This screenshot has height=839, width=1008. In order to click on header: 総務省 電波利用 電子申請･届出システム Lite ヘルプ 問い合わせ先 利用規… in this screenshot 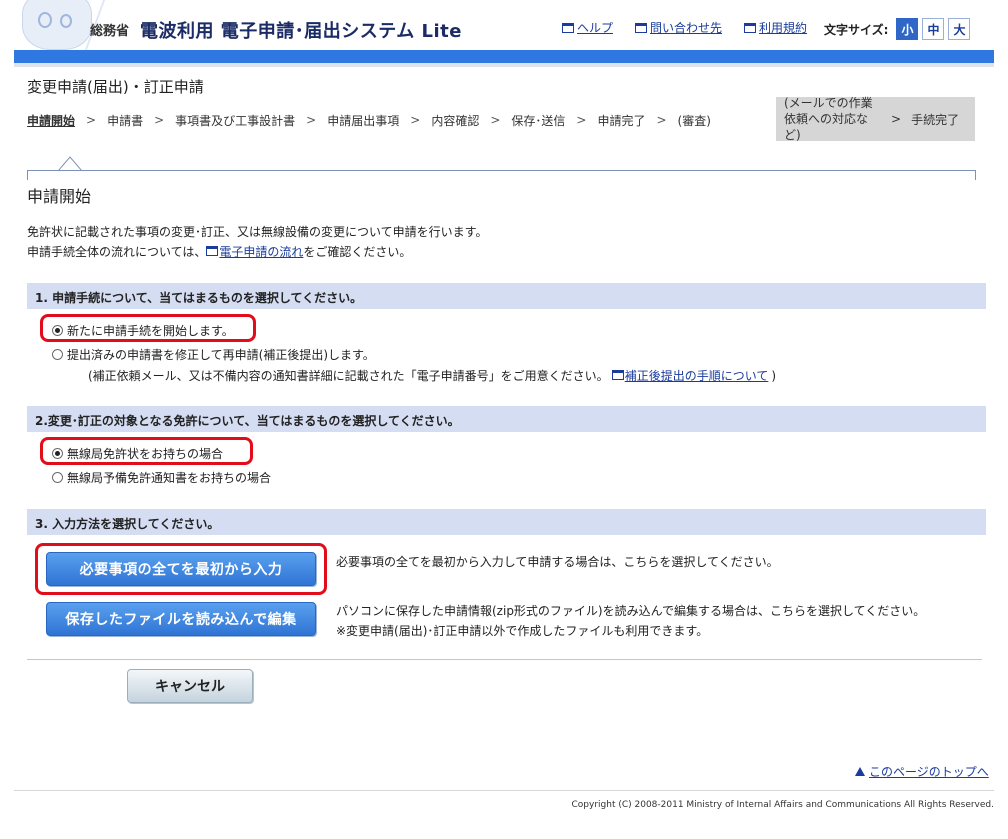, I will do `click(504, 26)`.